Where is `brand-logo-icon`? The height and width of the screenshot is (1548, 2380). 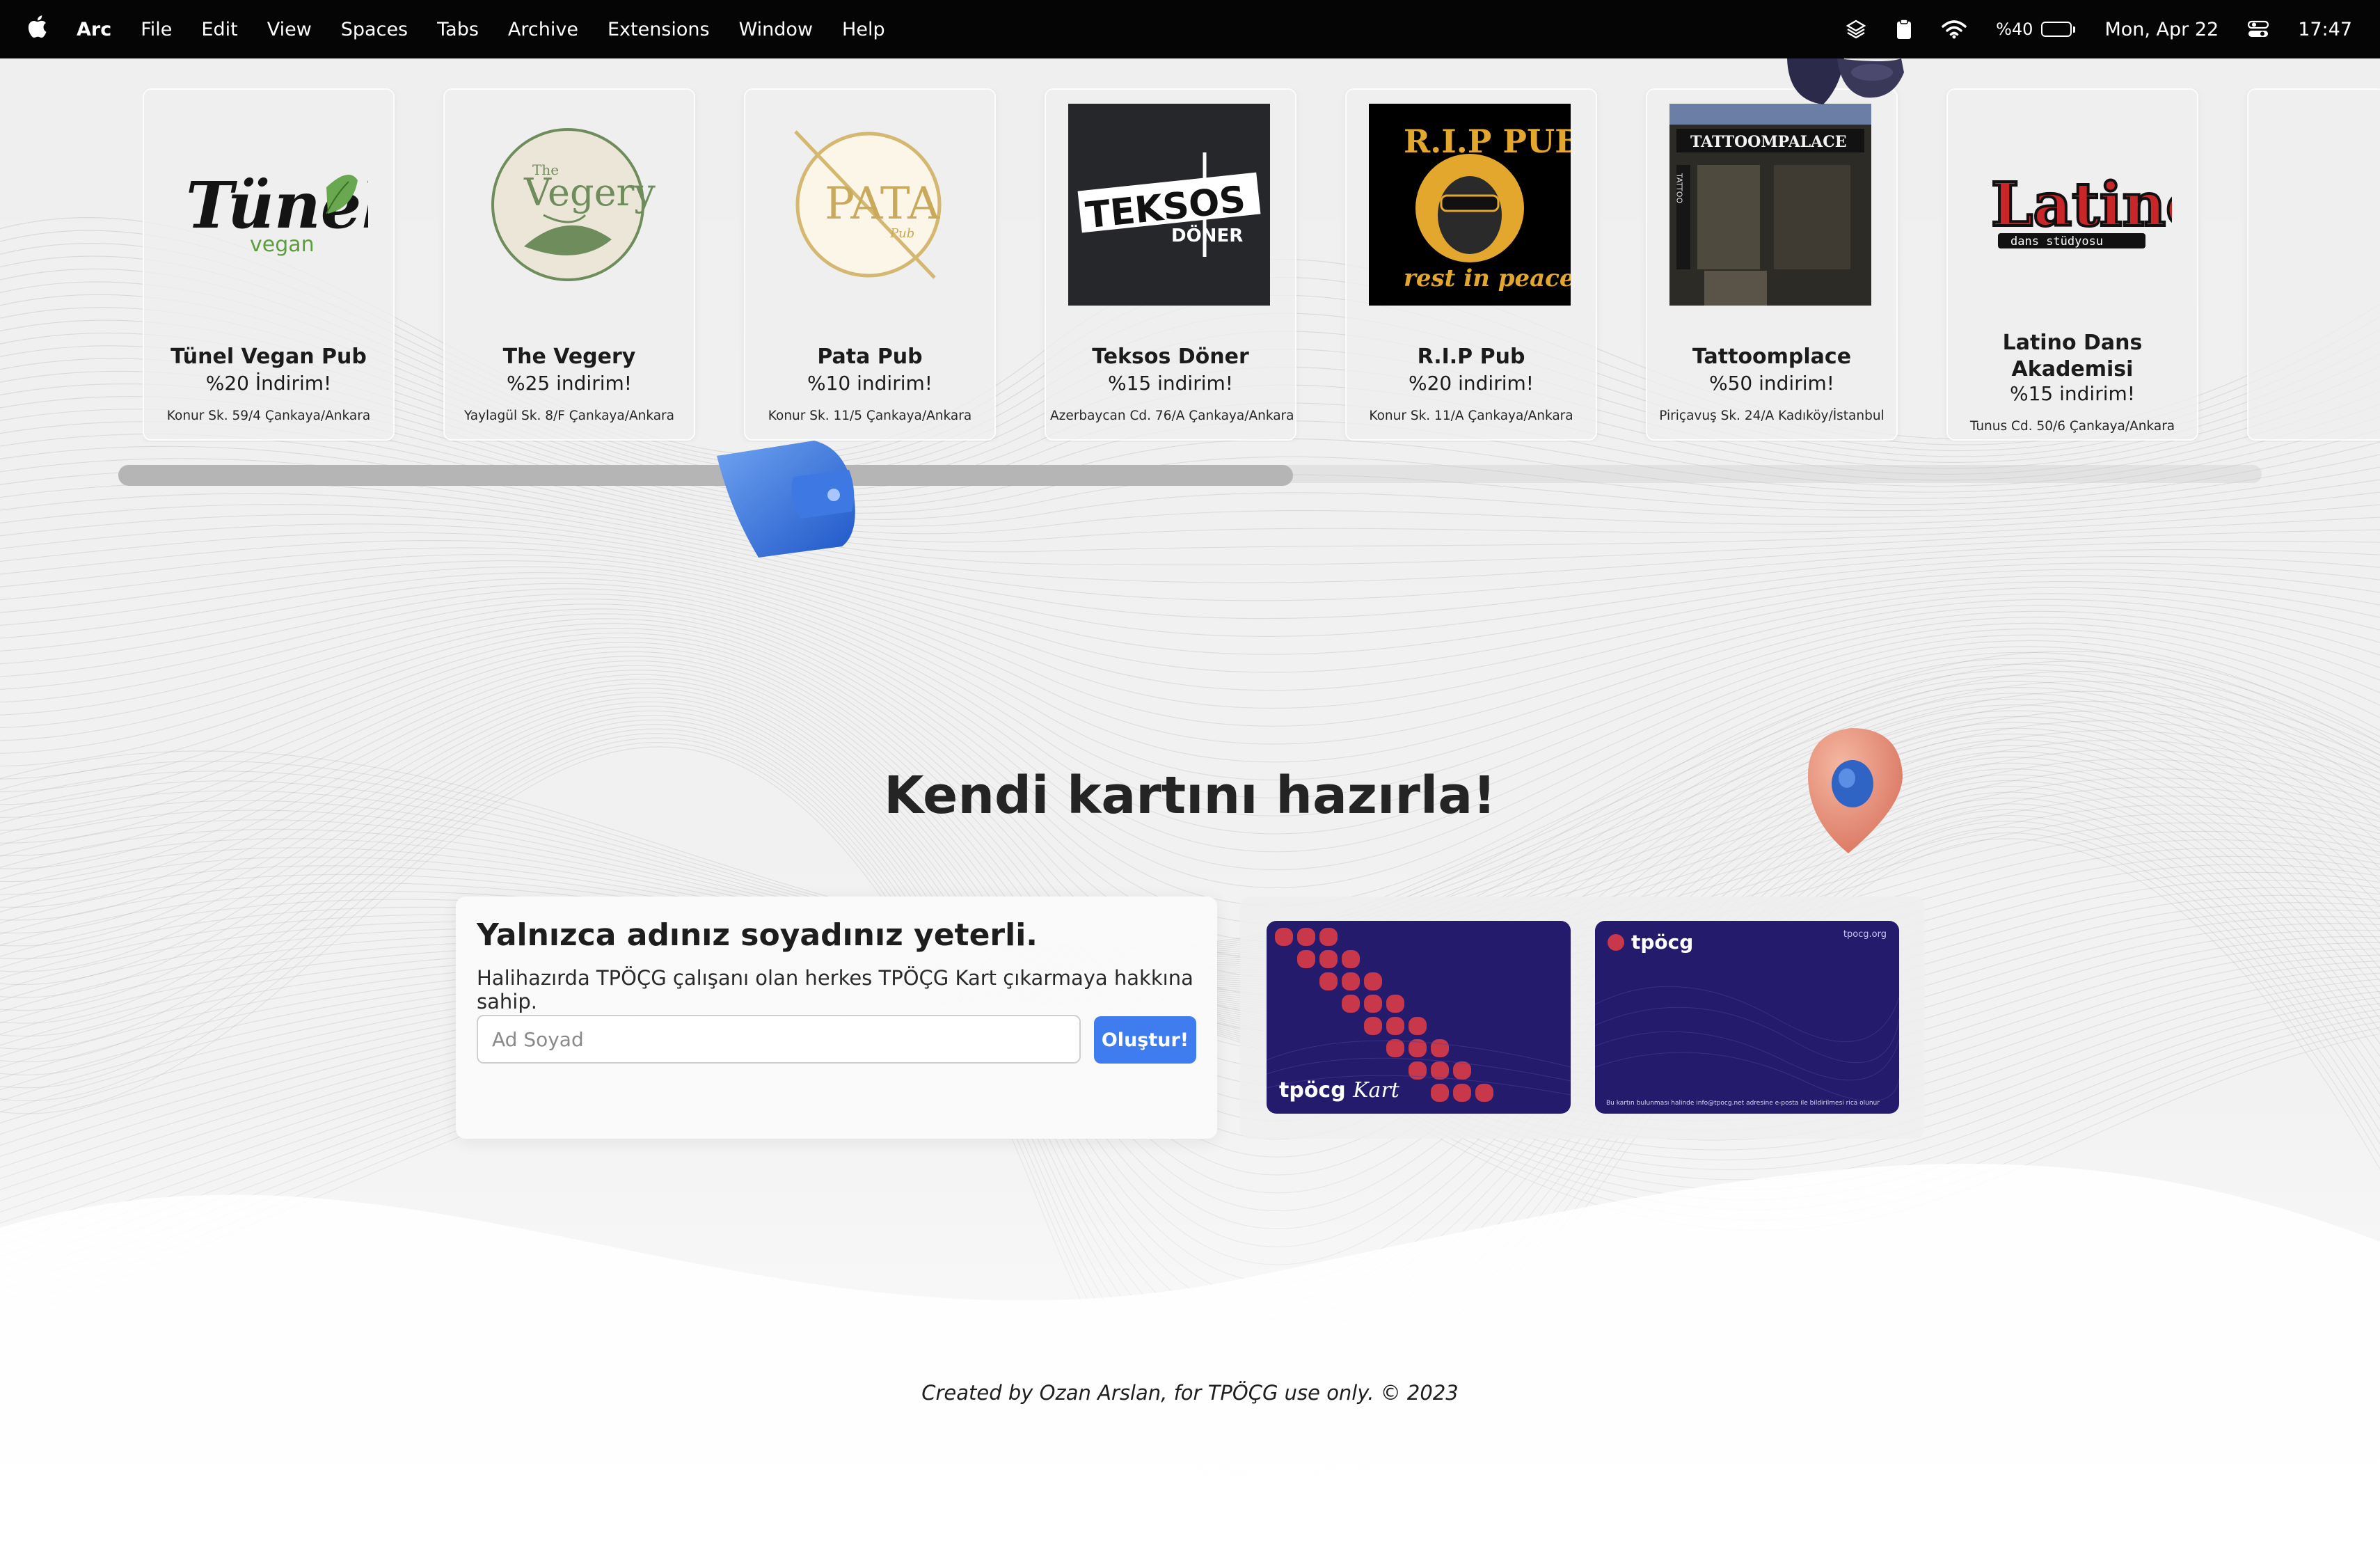 brand-logo-icon is located at coordinates (1616, 942).